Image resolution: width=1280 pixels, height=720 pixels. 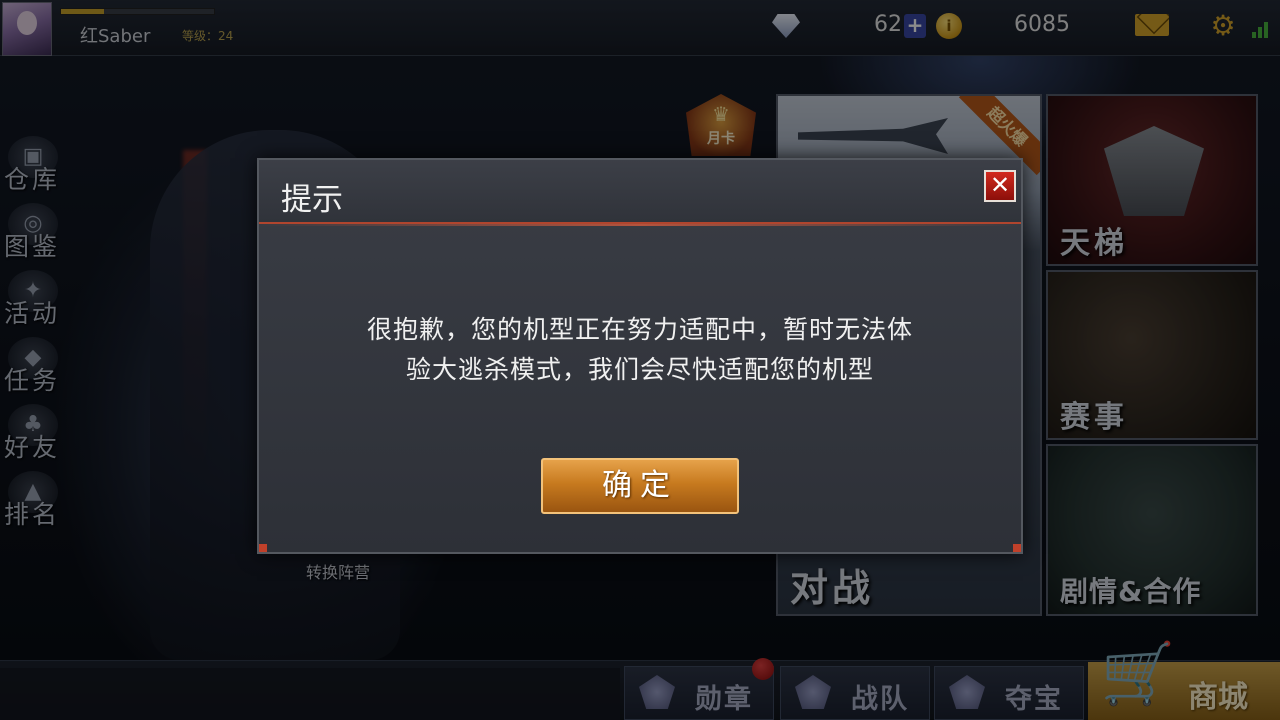 What do you see at coordinates (312, 200) in the screenshot?
I see `dialog-title: 提示` at bounding box center [312, 200].